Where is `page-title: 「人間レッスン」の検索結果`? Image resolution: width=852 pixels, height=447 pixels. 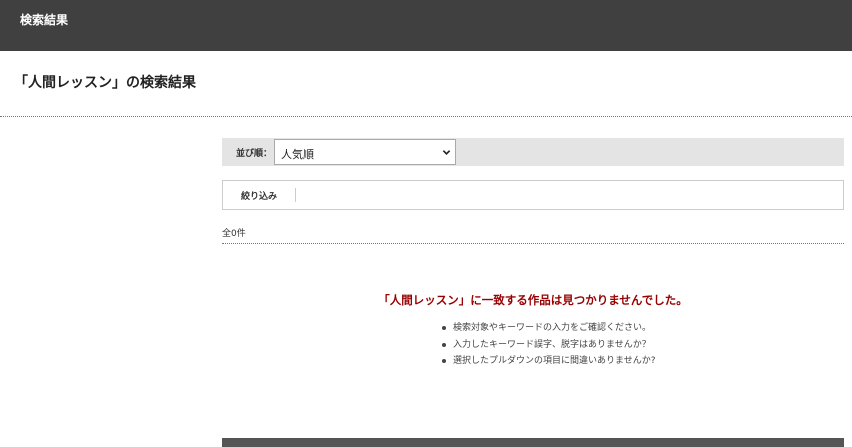 page-title: 「人間レッスン」の検索結果 is located at coordinates (105, 83).